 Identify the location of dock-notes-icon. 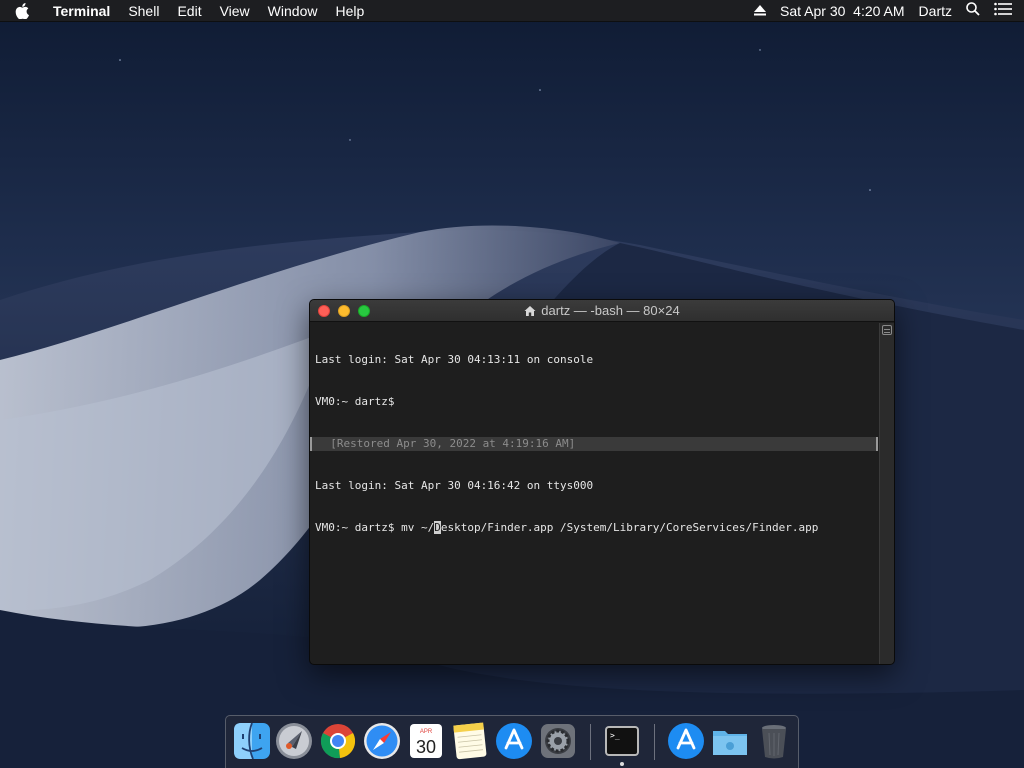
(470, 741).